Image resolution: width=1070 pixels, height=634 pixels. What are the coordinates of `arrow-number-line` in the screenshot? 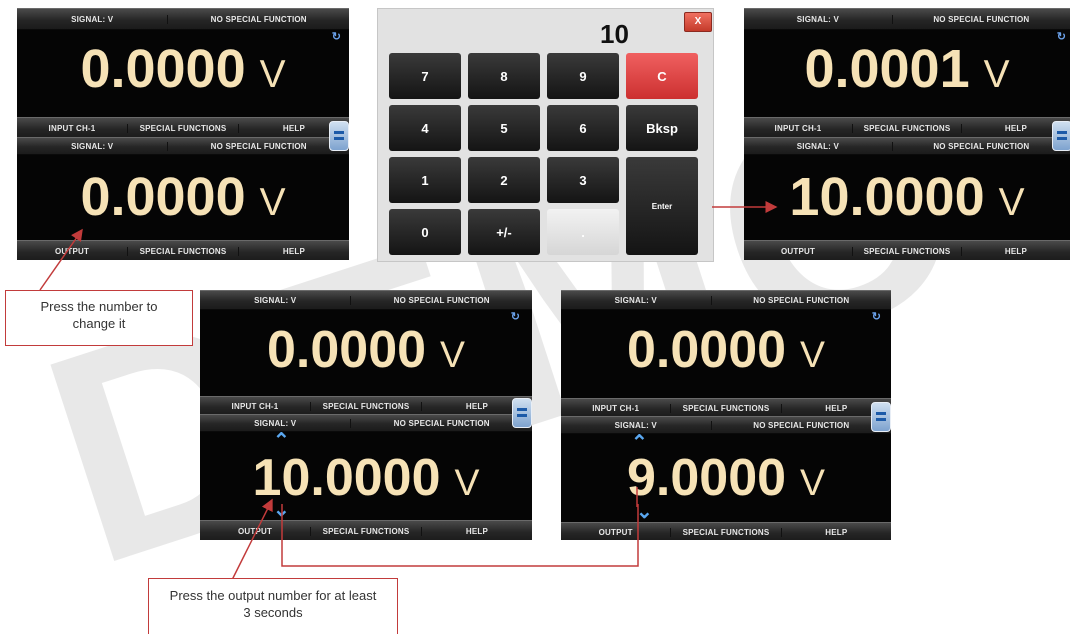 It's located at (61, 259).